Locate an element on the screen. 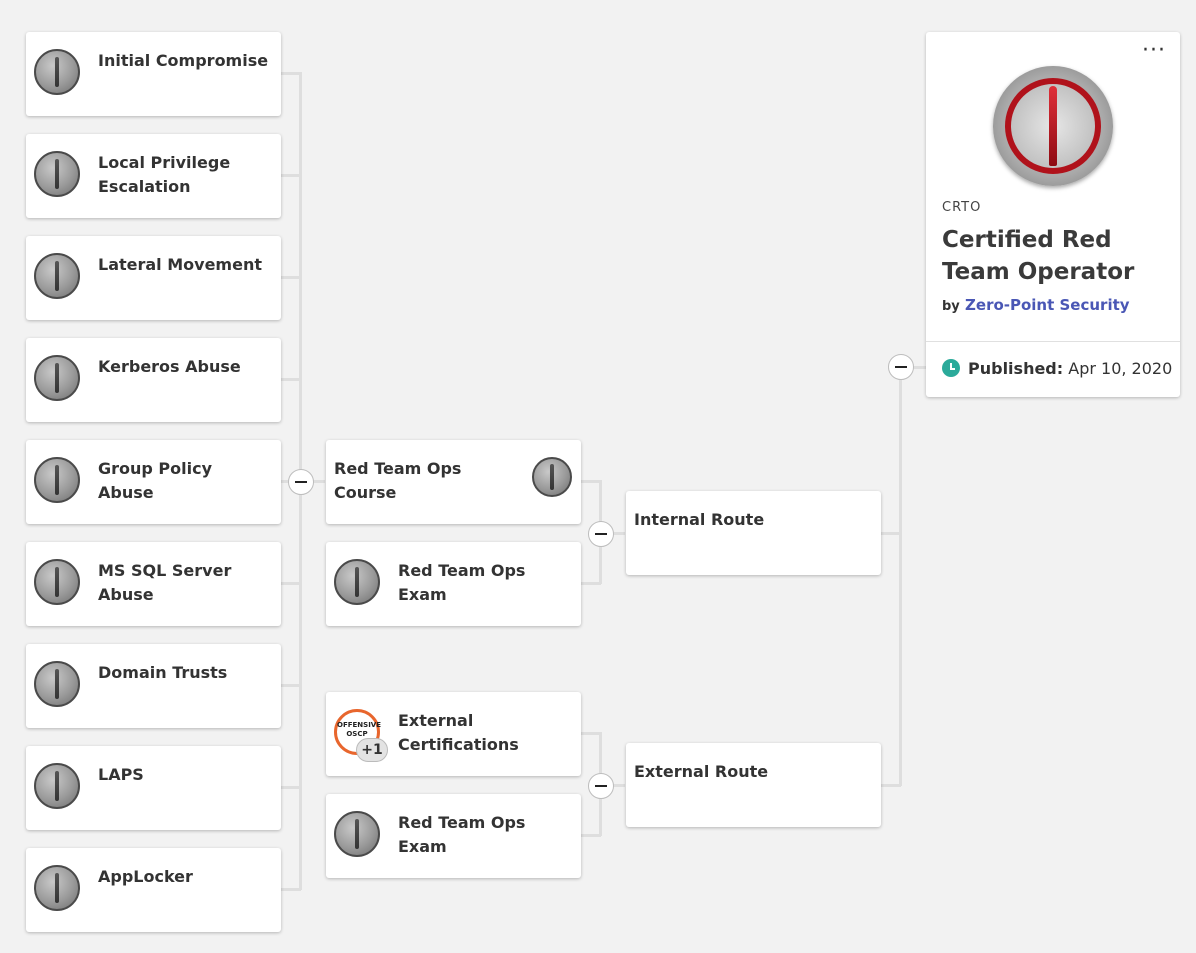 This screenshot has height=953, width=1196. certification-name: Certified Red Team Operator is located at coordinates (1038, 256).